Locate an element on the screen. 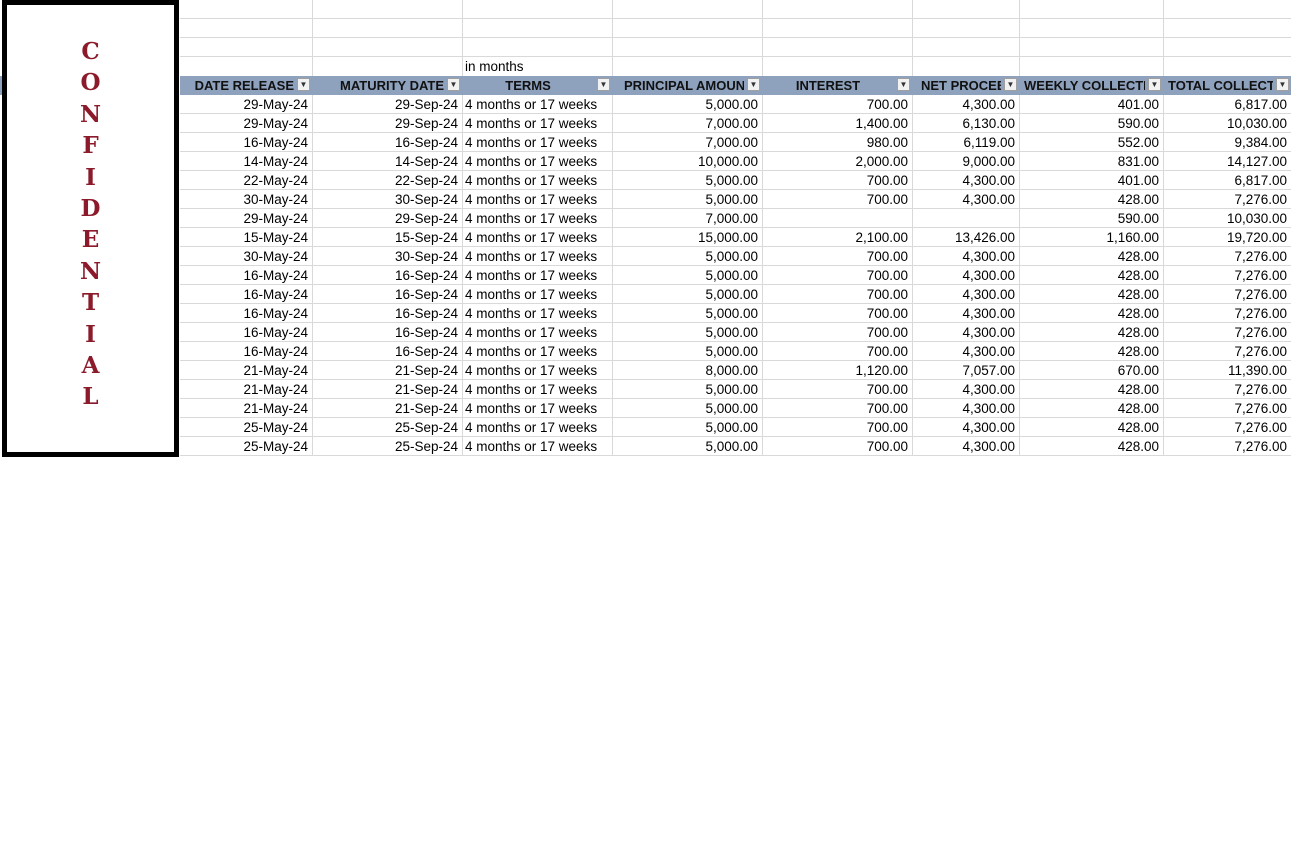  cell-weekly-collection: 670.00 is located at coordinates (1091, 370).